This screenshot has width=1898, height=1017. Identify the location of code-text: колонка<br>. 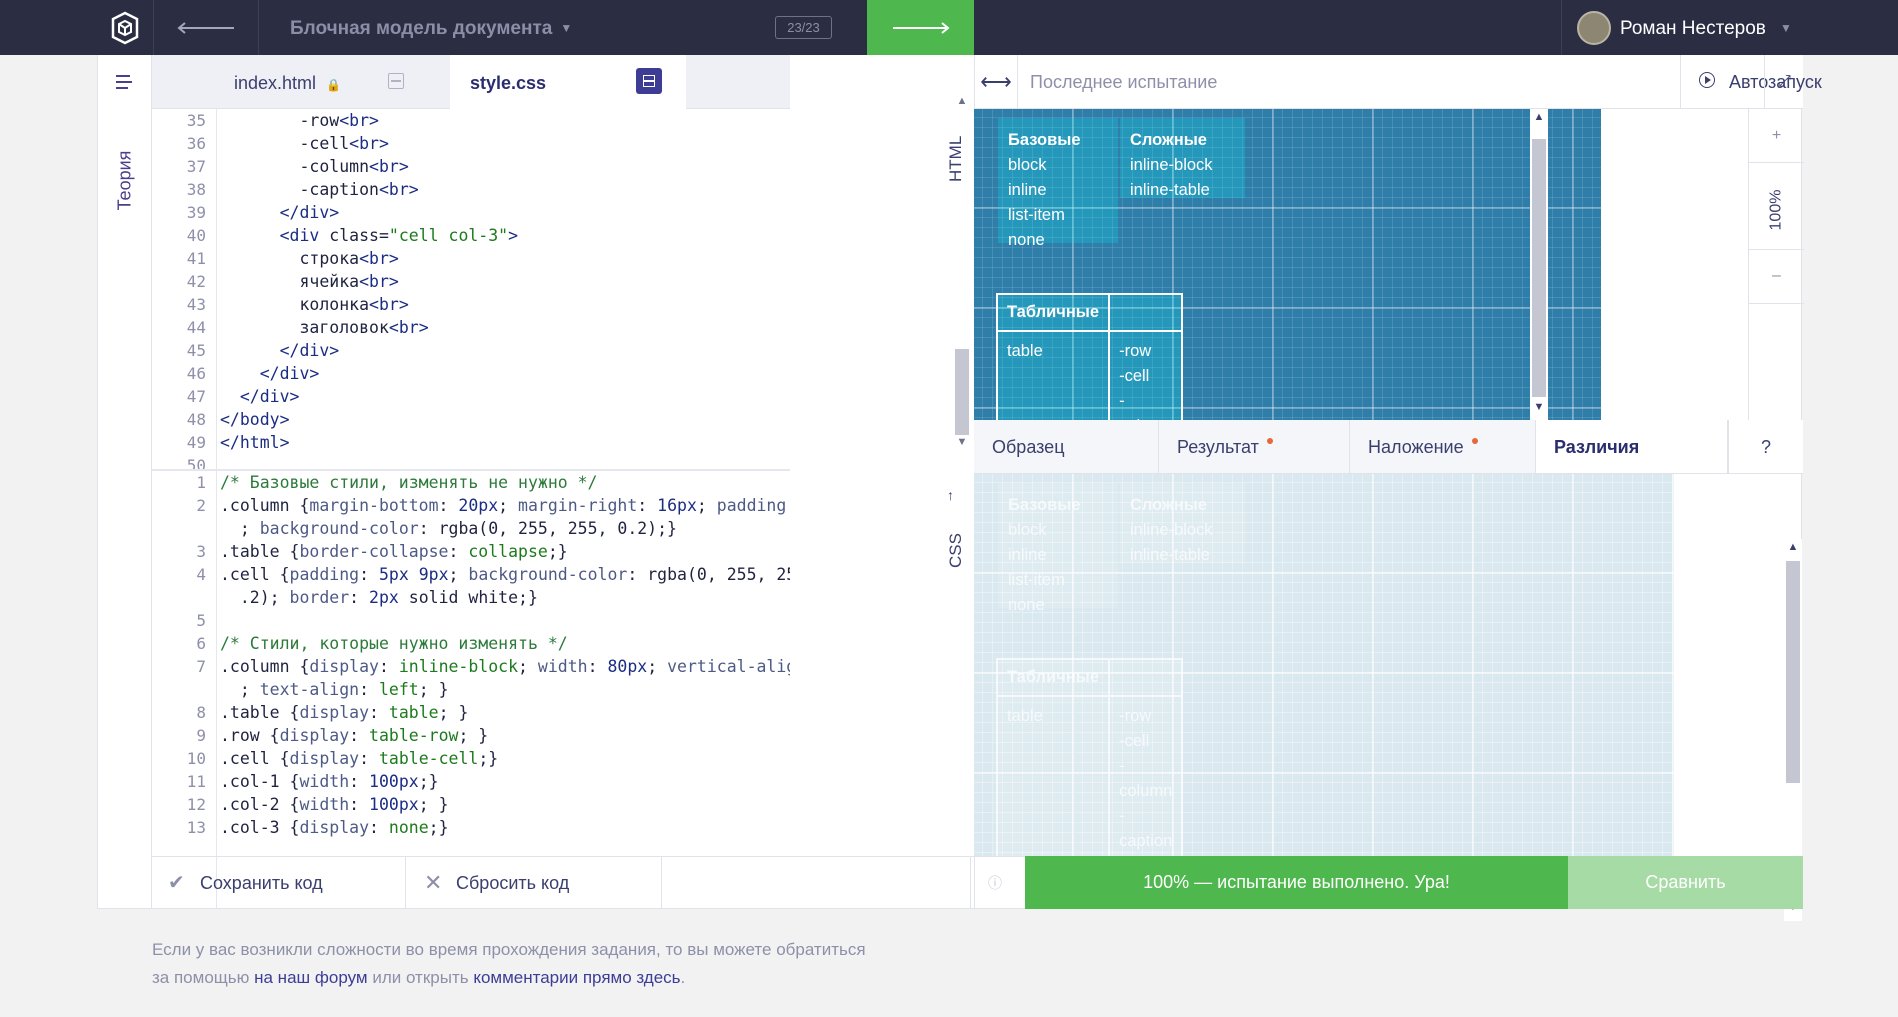
(314, 304).